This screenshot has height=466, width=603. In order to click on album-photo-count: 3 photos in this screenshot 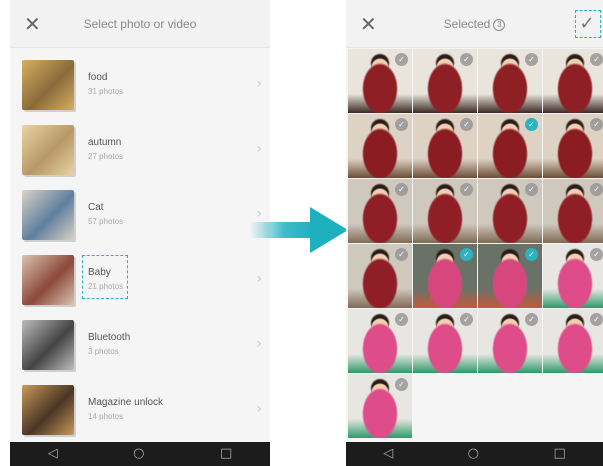, I will do `click(103, 351)`.